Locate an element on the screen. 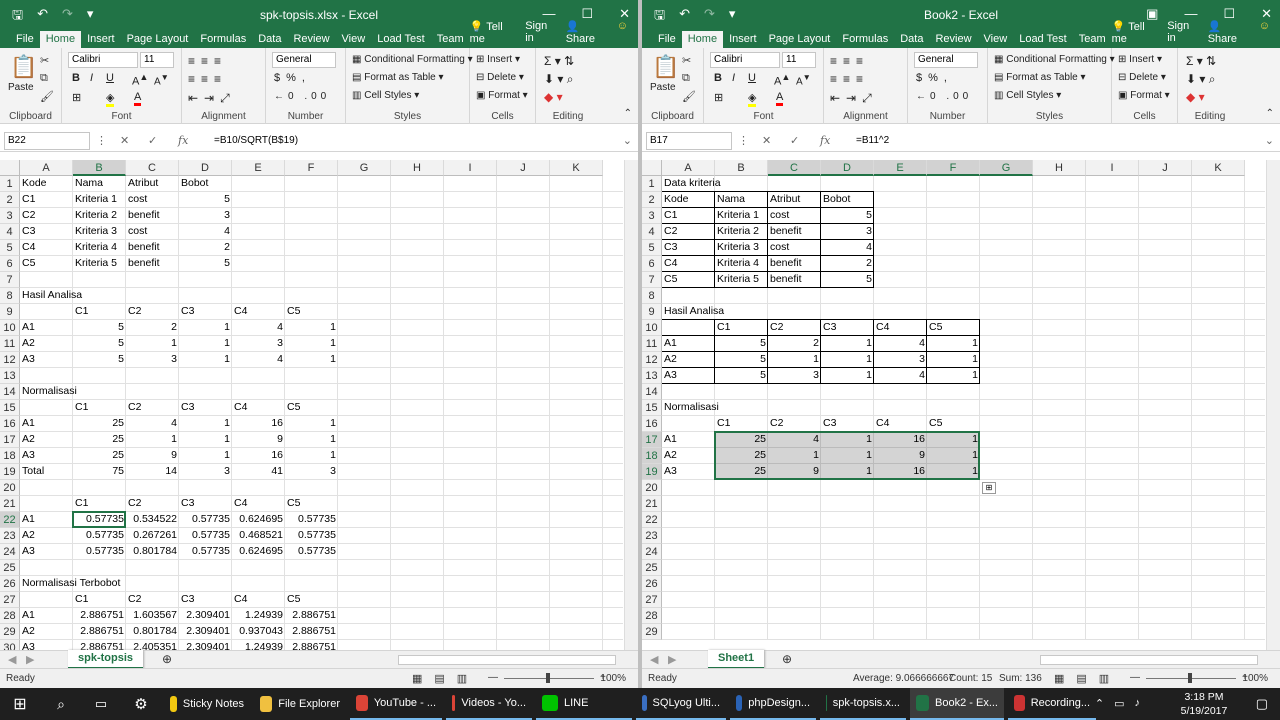 Image resolution: width=1280 pixels, height=720 pixels. tab-view: View is located at coordinates (996, 39).